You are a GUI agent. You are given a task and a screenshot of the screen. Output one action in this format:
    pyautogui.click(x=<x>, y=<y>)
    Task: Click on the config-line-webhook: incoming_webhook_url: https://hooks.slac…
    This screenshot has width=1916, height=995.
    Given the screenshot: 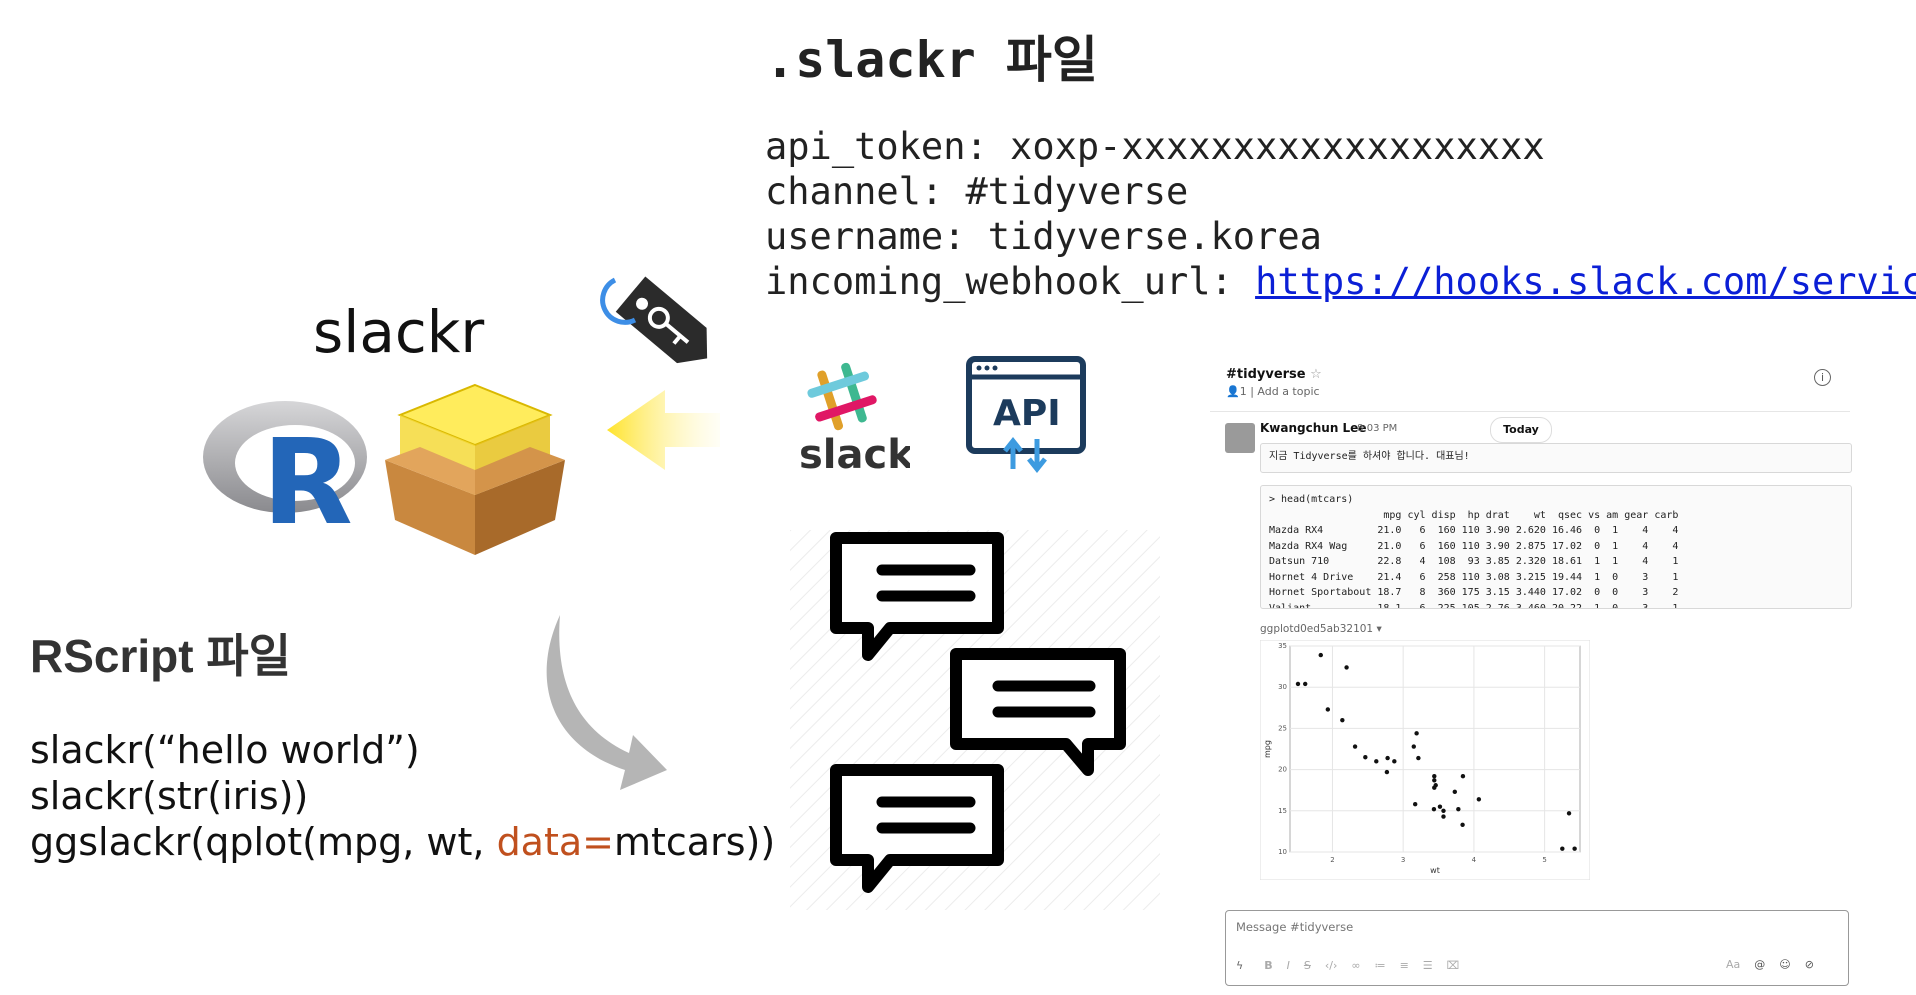 What is the action you would take?
    pyautogui.click(x=1340, y=281)
    